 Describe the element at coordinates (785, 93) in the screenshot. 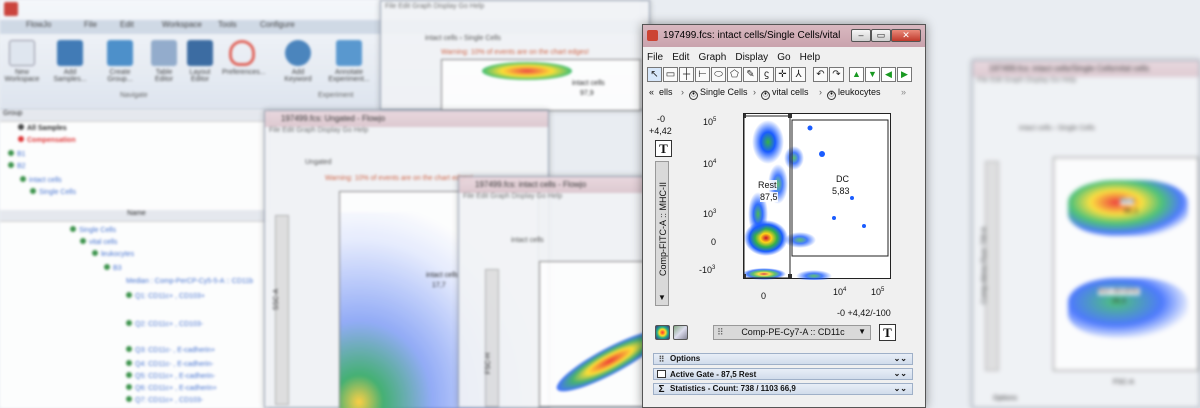

I see `breadcrumb-item-vital-cells: ⦿ vital cells` at that location.